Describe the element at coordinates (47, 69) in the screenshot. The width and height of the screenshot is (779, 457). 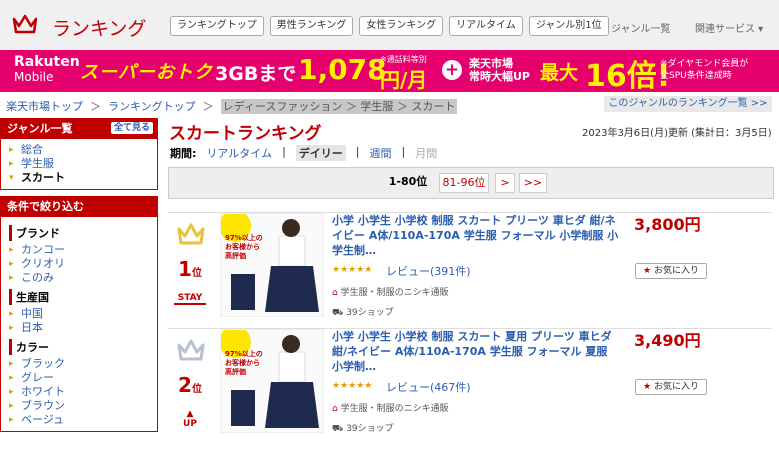
I see `rakuten-mobile-logo: Rakuten Mobile` at that location.